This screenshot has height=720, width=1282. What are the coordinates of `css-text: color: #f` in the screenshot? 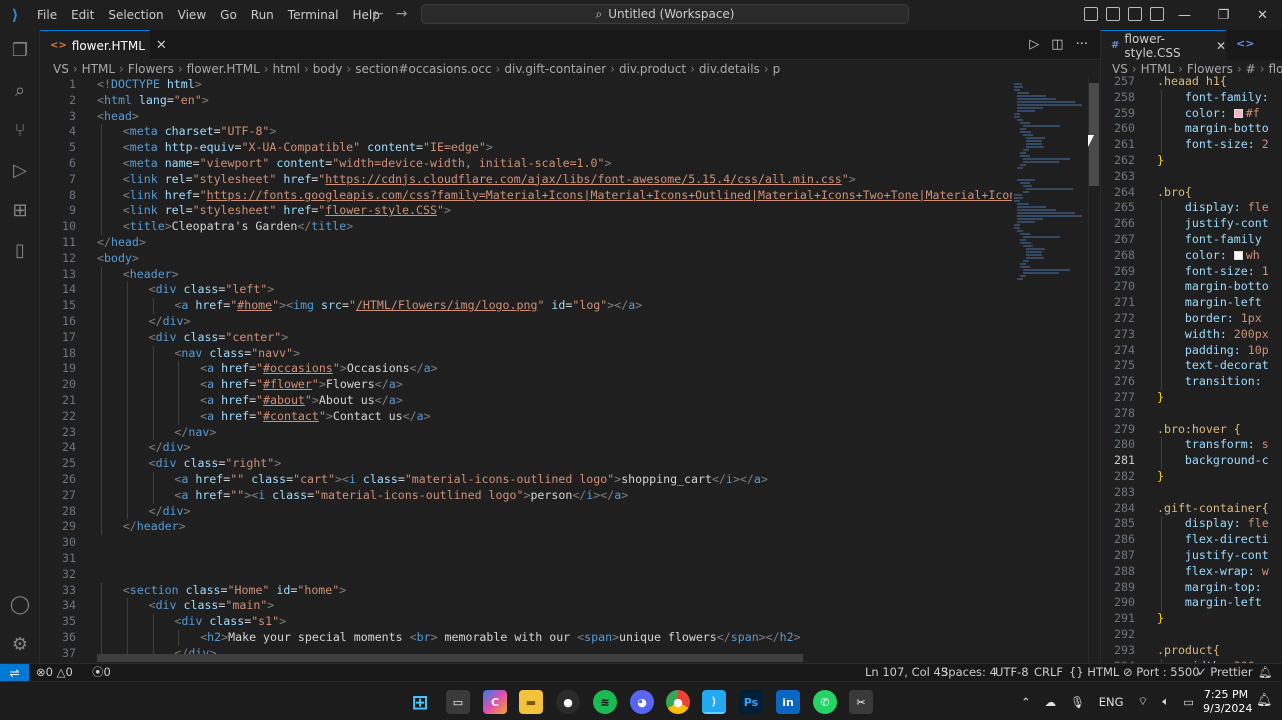 It's located at (1208, 112).